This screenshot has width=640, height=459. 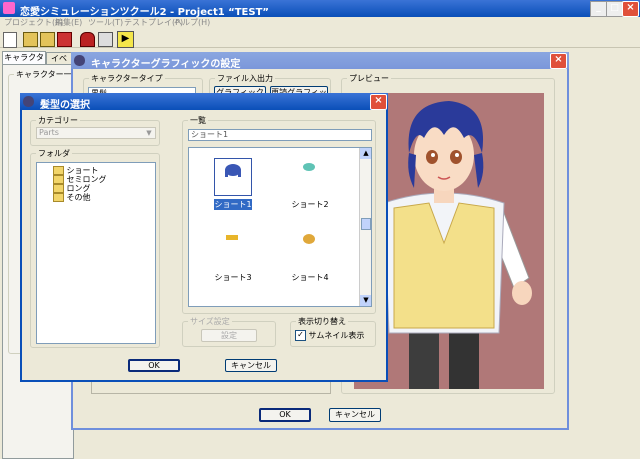 I want to click on magnet-icon, so click(x=87, y=39).